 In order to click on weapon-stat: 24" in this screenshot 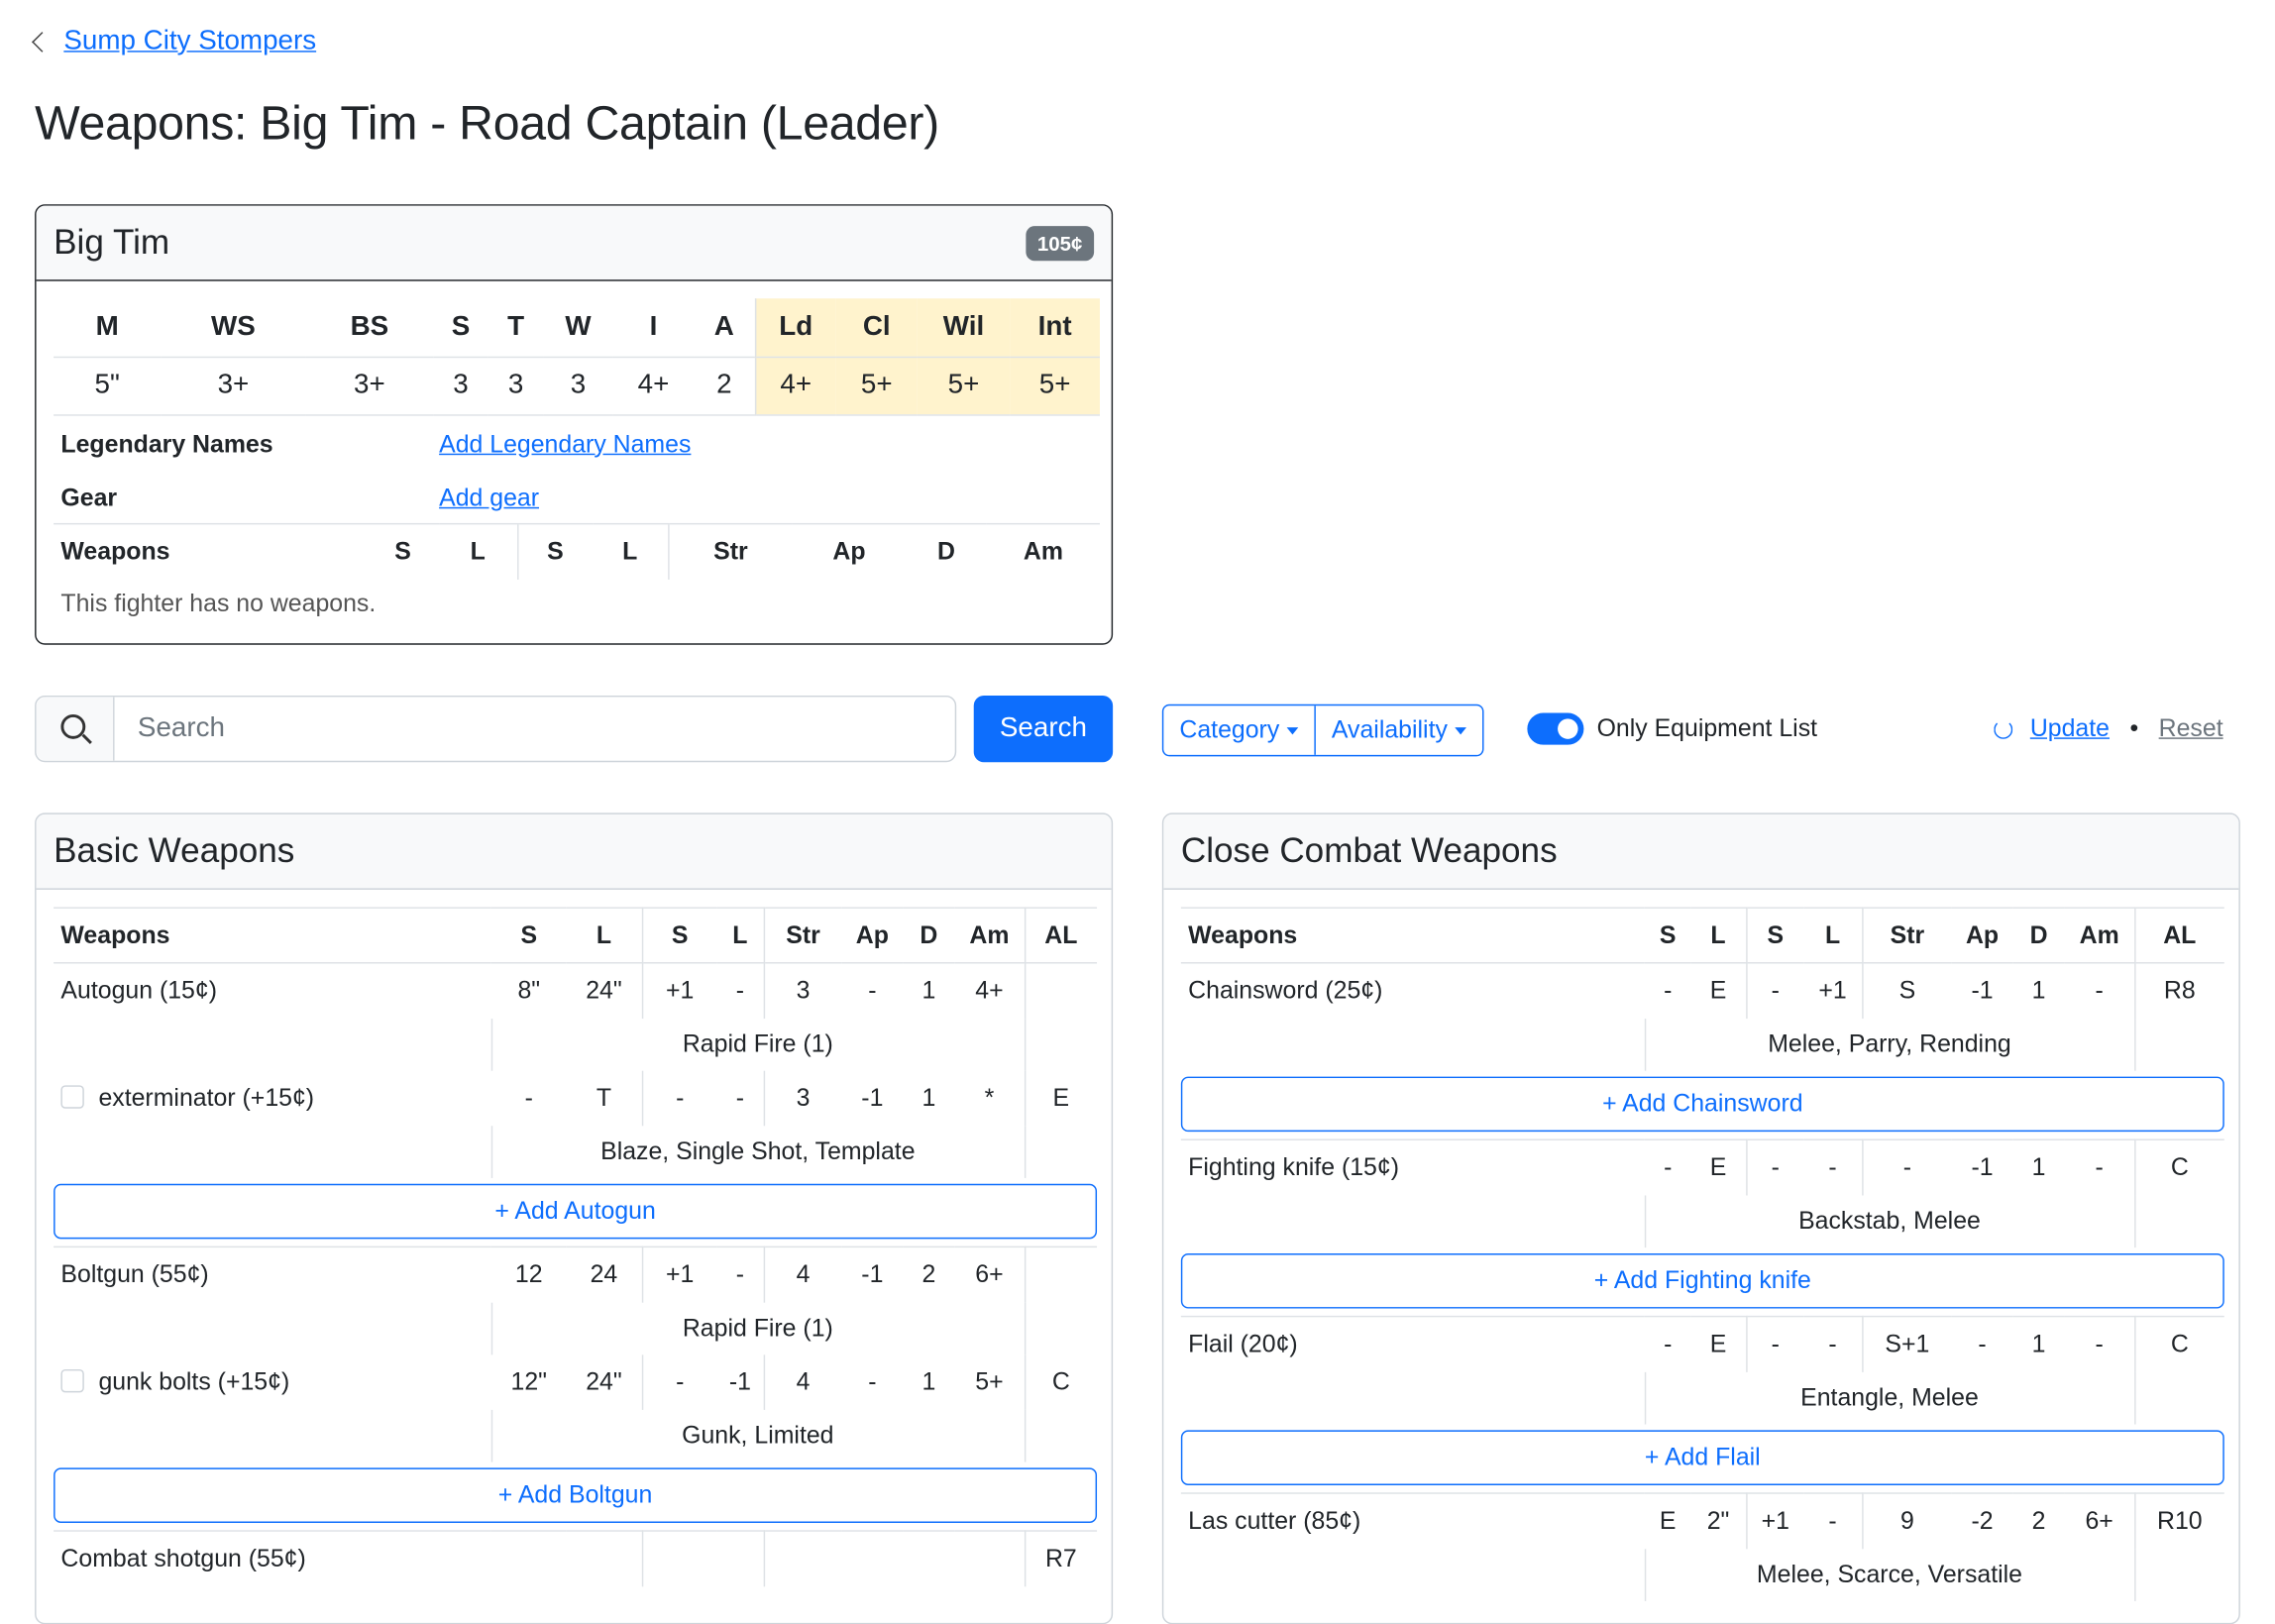, I will do `click(604, 1381)`.